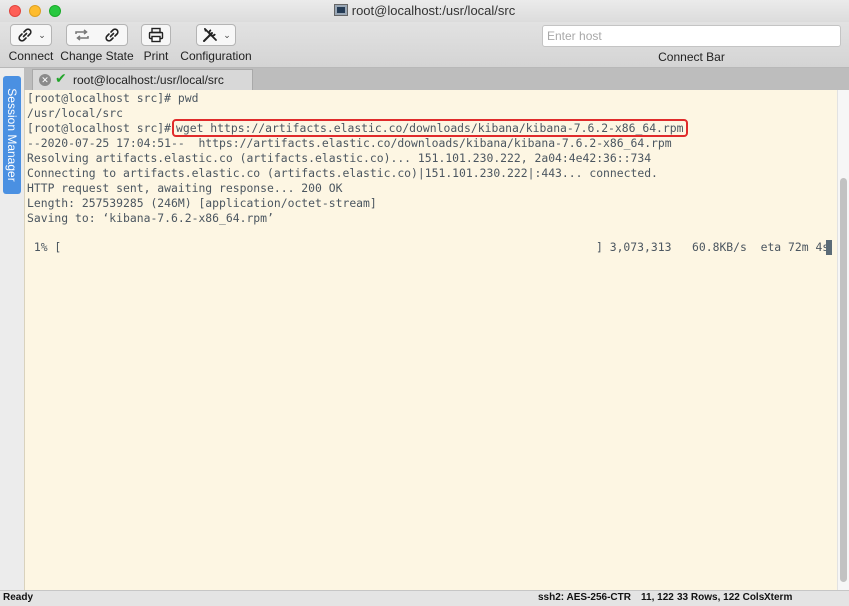  I want to click on terminal-line: Saving to: ‘kibana-7.6.2-x86_64.rpm’, so click(150, 218).